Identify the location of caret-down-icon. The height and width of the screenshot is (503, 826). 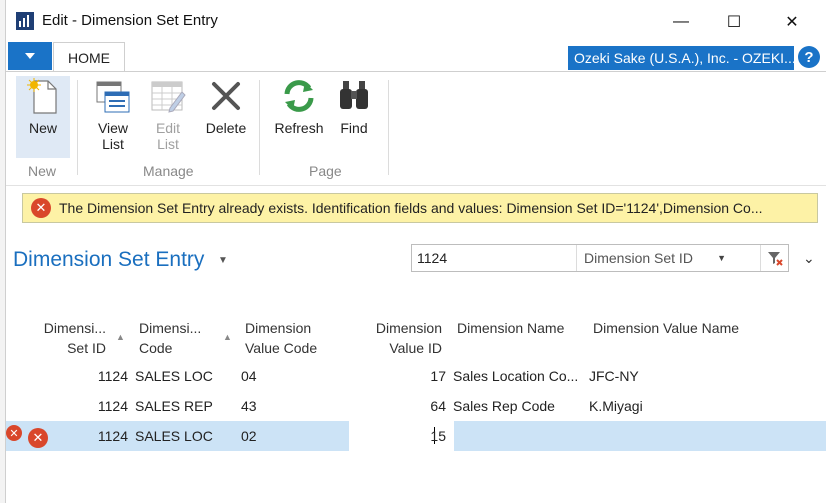
(30, 56).